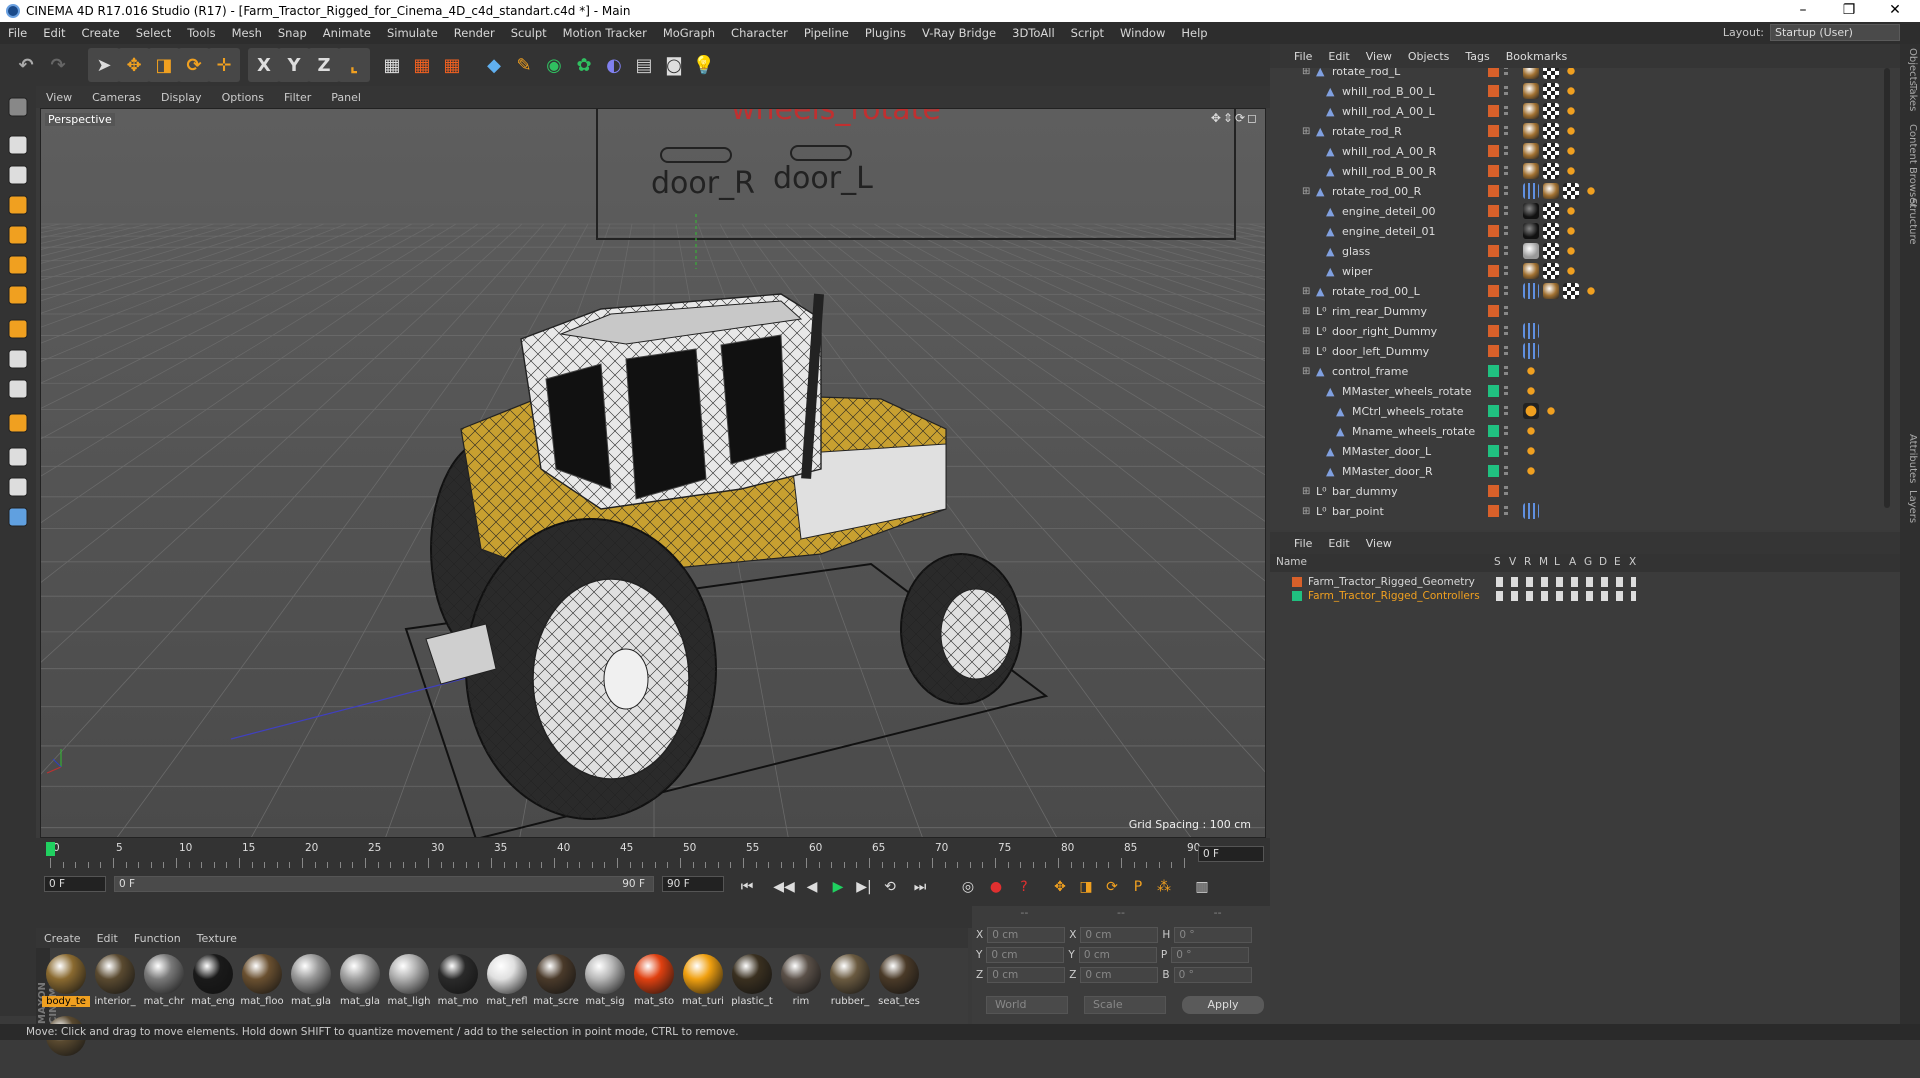 The height and width of the screenshot is (1078, 1920). What do you see at coordinates (826, 33) in the screenshot?
I see `menu-pipeline: Pipeline` at bounding box center [826, 33].